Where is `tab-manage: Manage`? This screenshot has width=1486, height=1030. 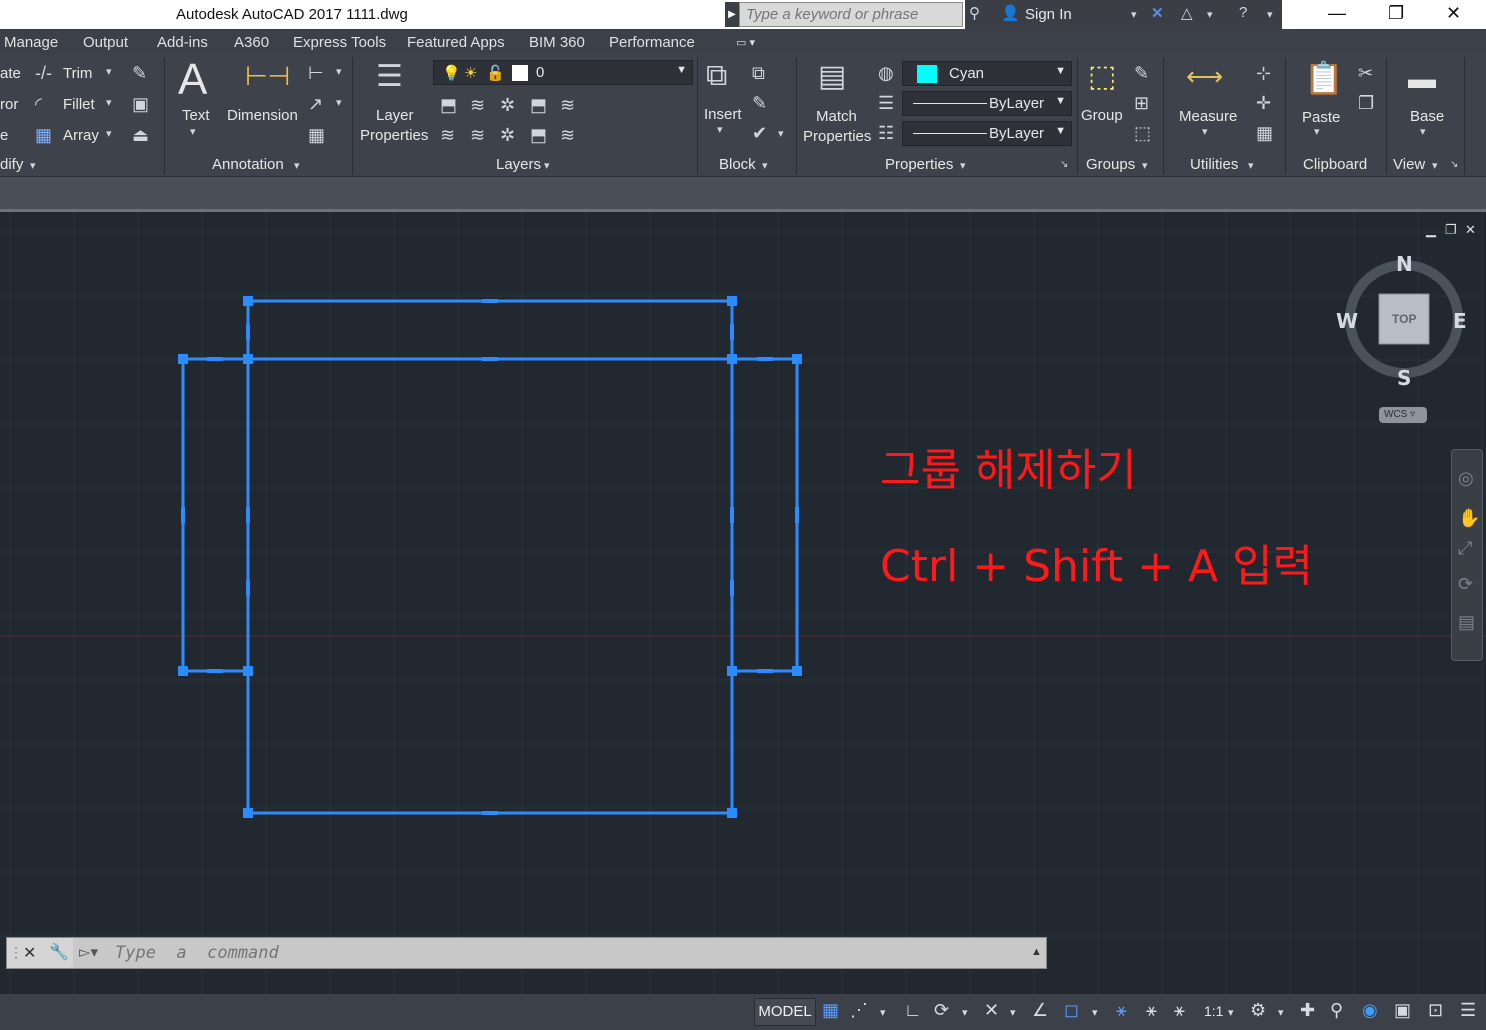
tab-manage: Manage is located at coordinates (31, 42).